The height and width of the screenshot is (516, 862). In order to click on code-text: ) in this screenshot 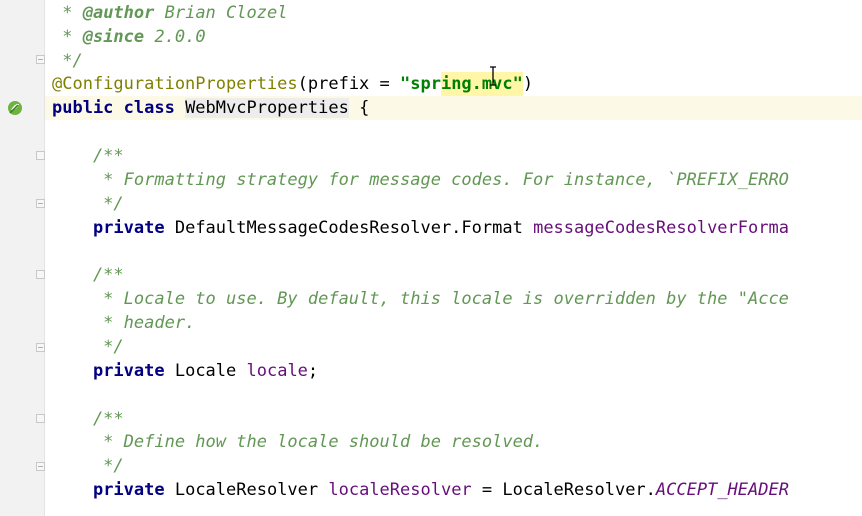, I will do `click(528, 84)`.